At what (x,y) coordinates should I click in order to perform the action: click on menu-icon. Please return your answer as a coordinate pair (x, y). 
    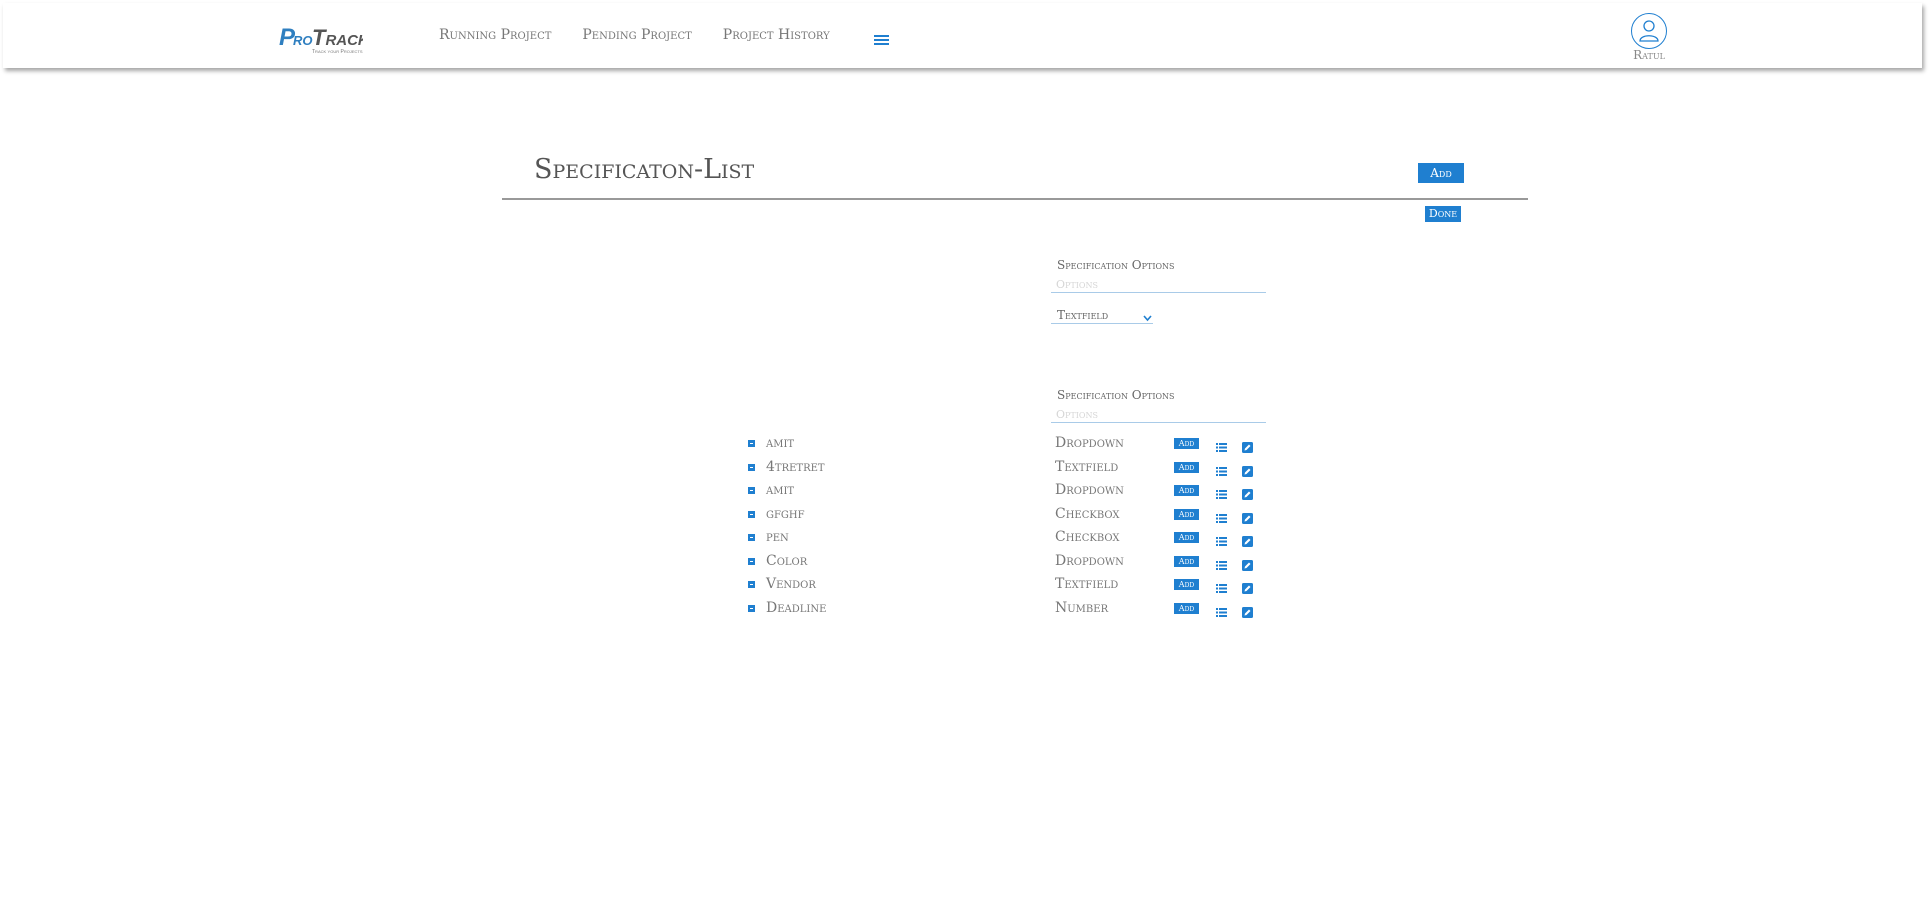
    Looking at the image, I should click on (881, 41).